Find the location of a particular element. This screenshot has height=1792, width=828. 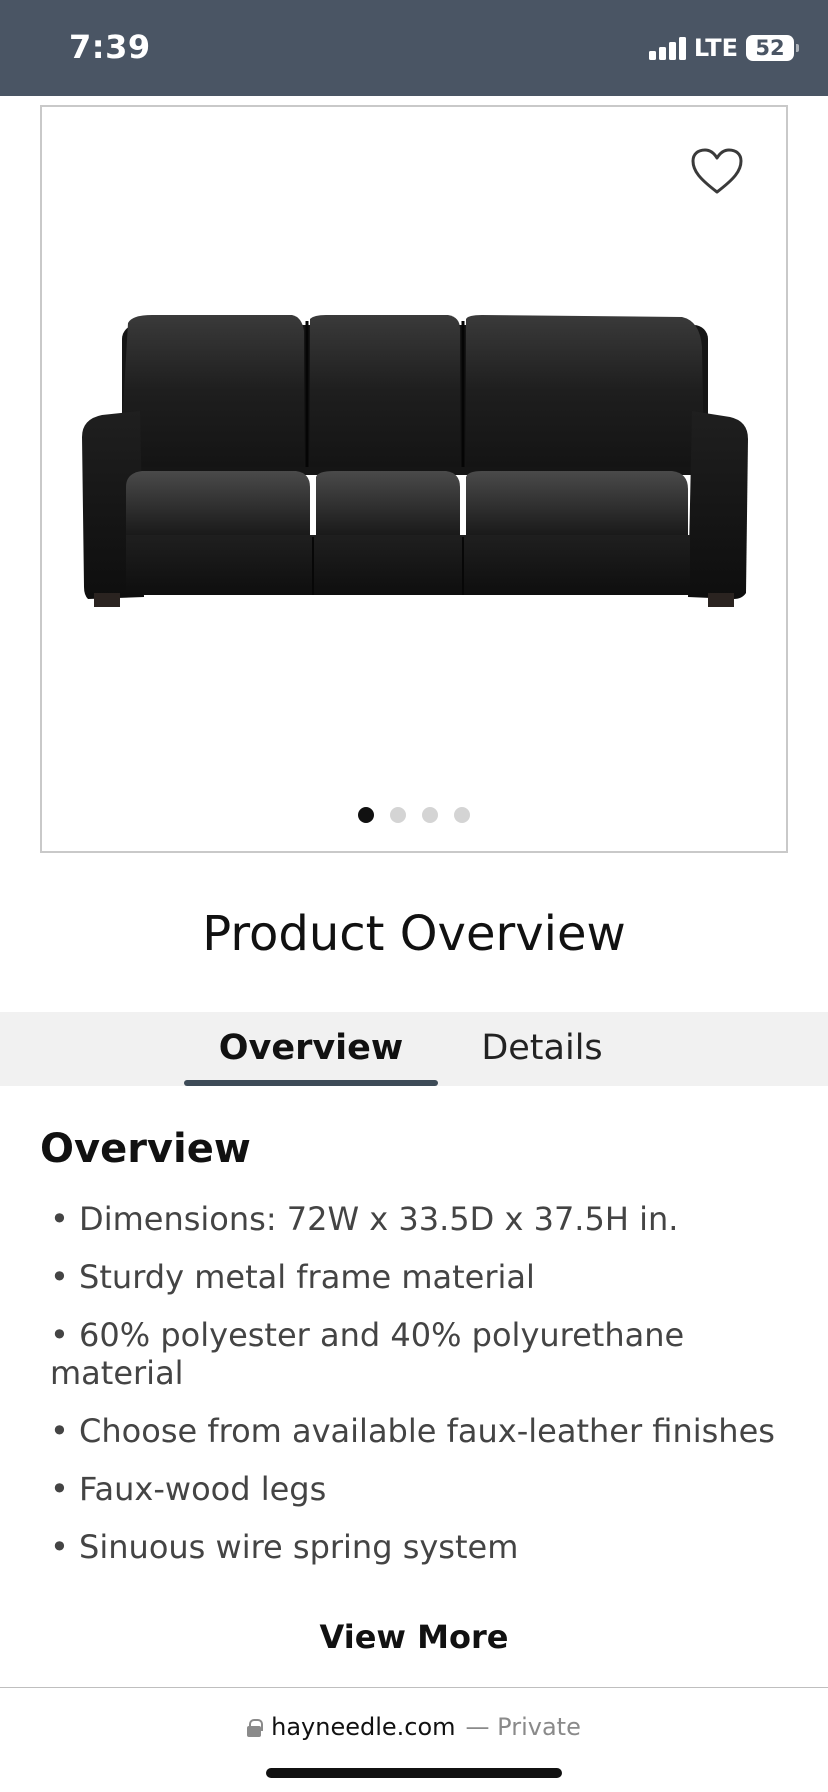

private-label: — Private is located at coordinates (523, 1727).